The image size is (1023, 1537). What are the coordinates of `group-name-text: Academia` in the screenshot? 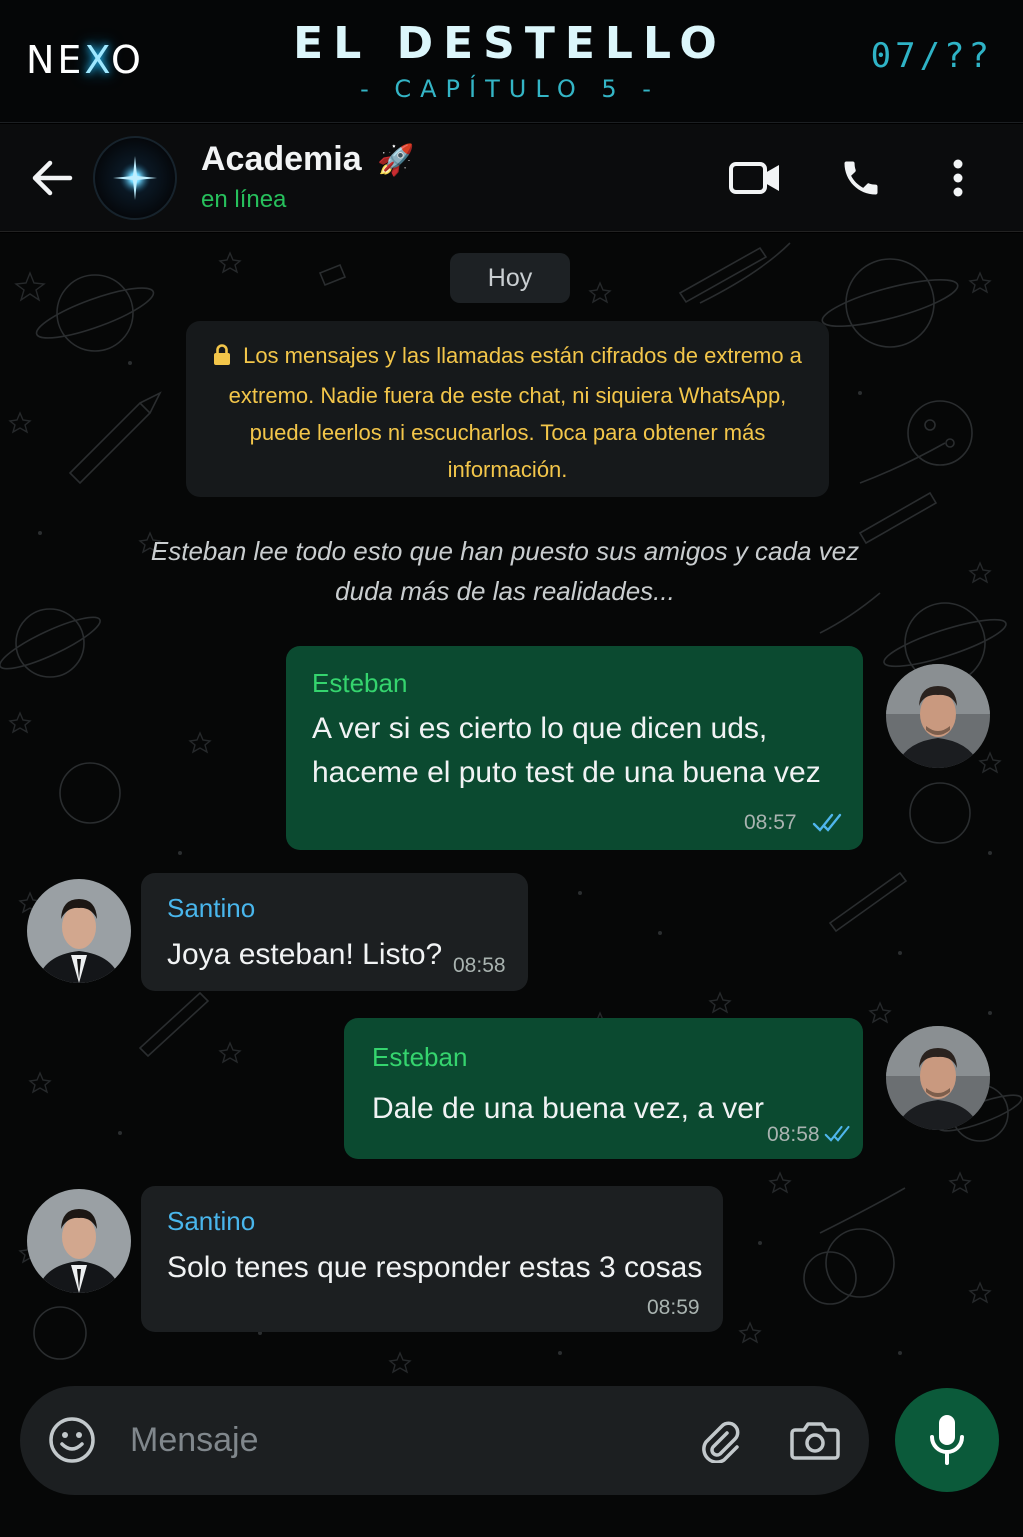 It's located at (281, 159).